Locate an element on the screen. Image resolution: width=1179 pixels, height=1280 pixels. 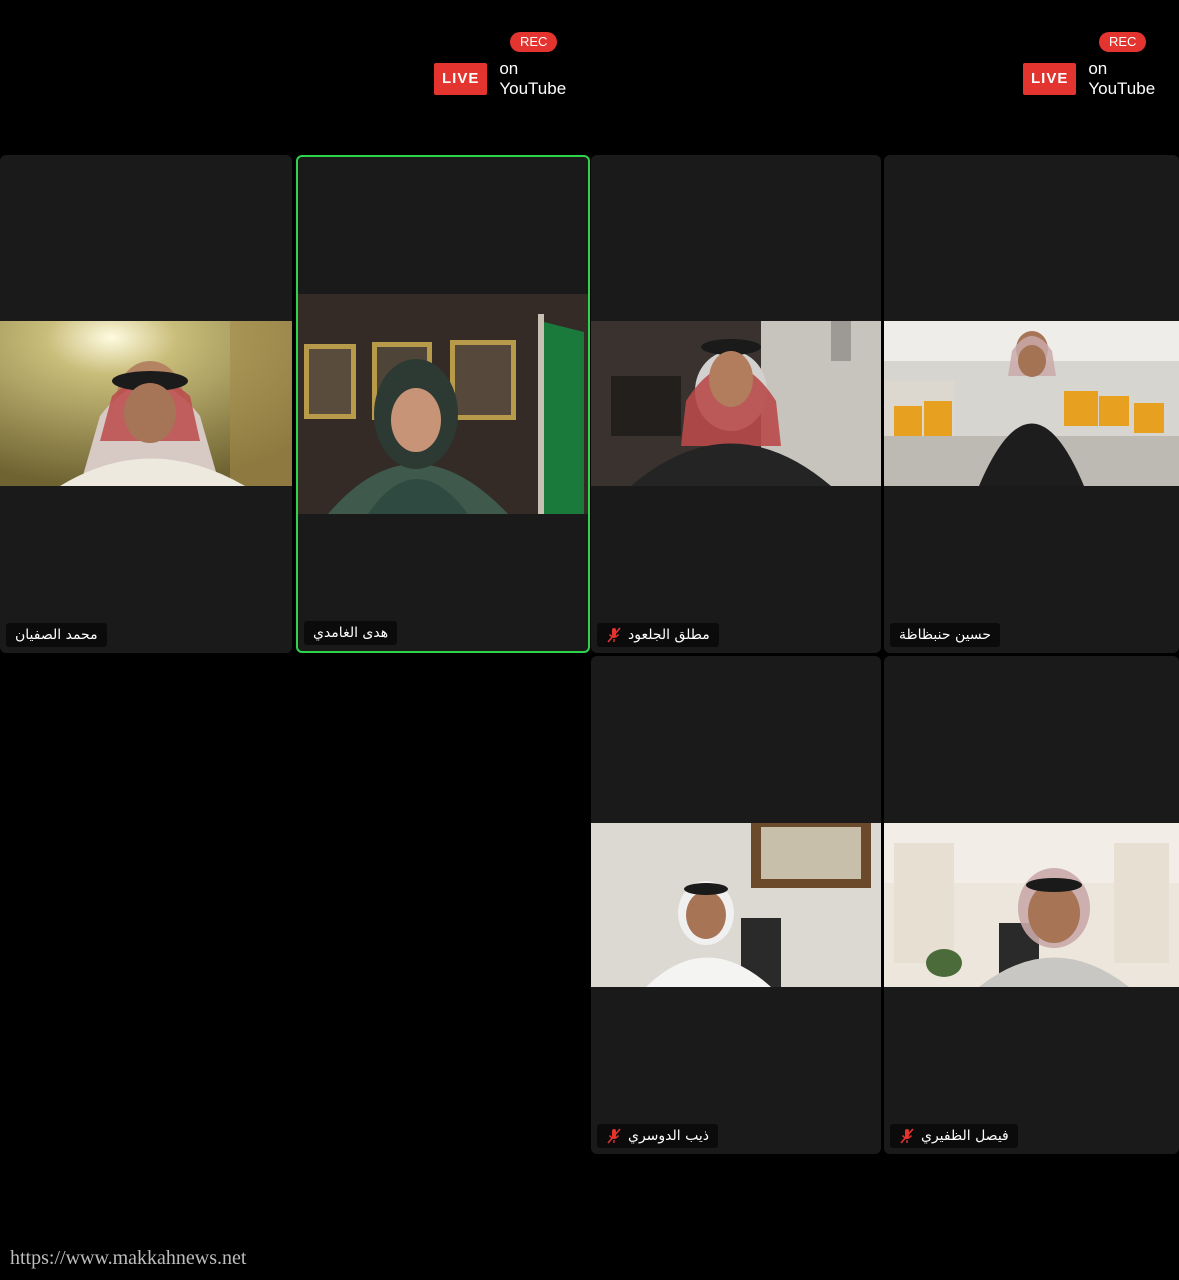
participant-name: محمد الصفيان is located at coordinates (56, 635).